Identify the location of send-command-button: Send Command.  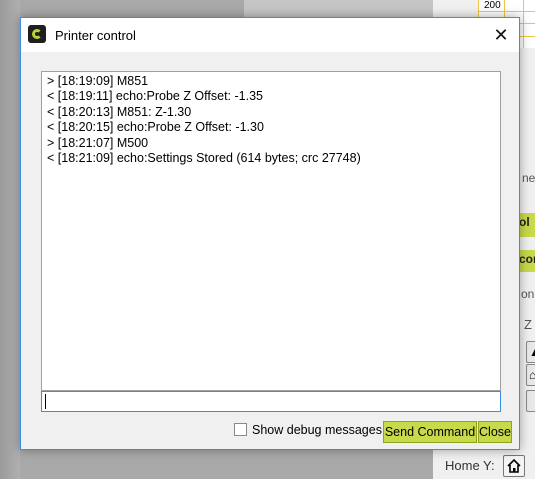
(430, 432).